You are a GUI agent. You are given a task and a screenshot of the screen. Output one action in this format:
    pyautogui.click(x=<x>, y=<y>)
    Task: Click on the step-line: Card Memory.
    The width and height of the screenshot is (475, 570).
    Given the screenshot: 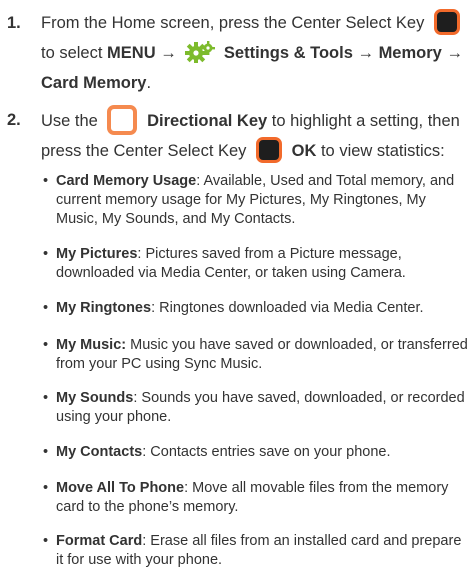 What is the action you would take?
    pyautogui.click(x=256, y=83)
    